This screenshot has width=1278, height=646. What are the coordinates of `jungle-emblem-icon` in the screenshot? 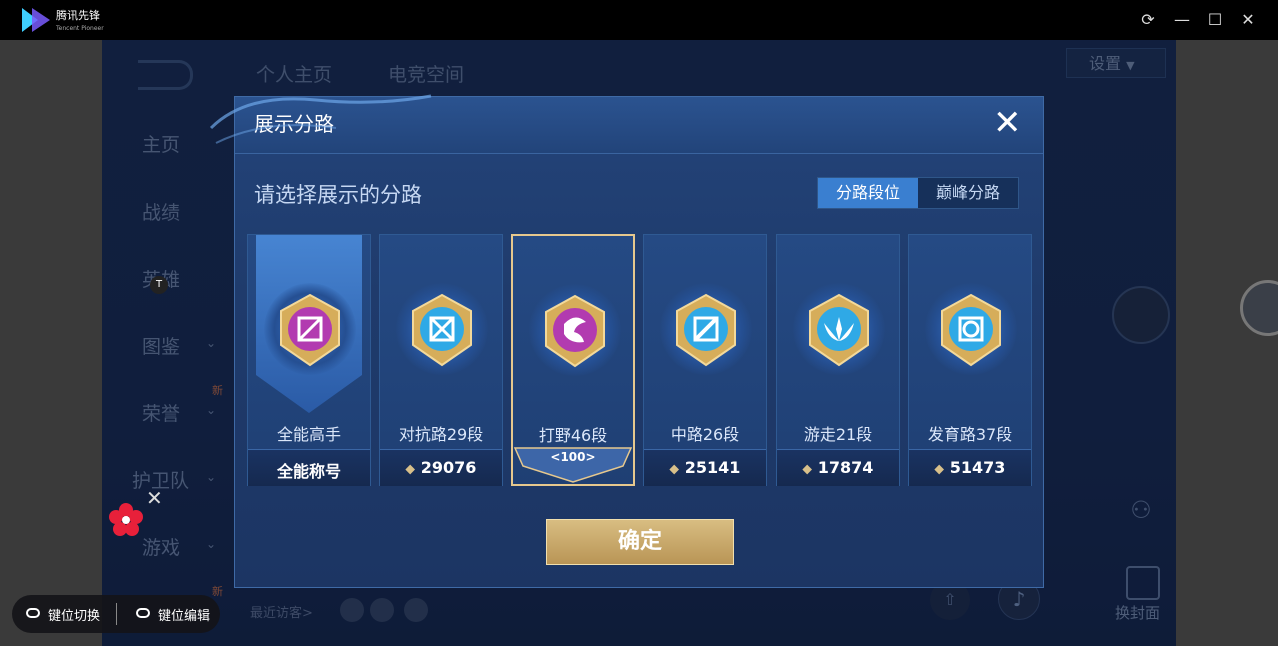 It's located at (575, 331).